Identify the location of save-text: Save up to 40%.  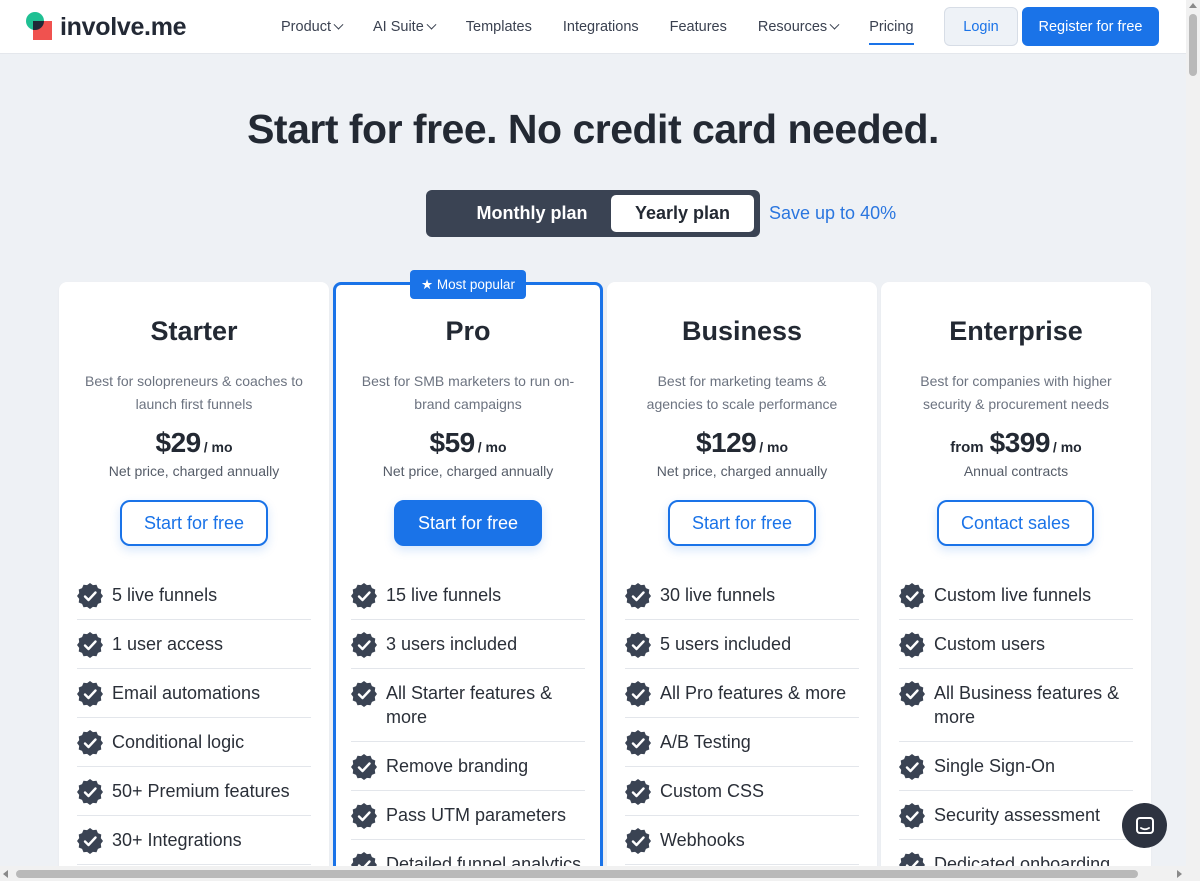
(833, 213).